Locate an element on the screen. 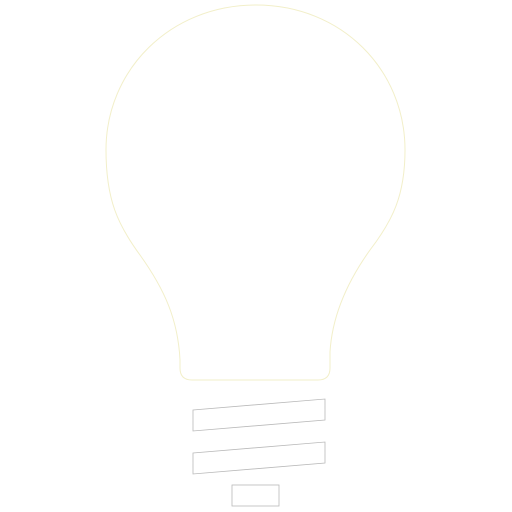 This screenshot has height=512, width=512. base-thread-top is located at coordinates (259, 415).